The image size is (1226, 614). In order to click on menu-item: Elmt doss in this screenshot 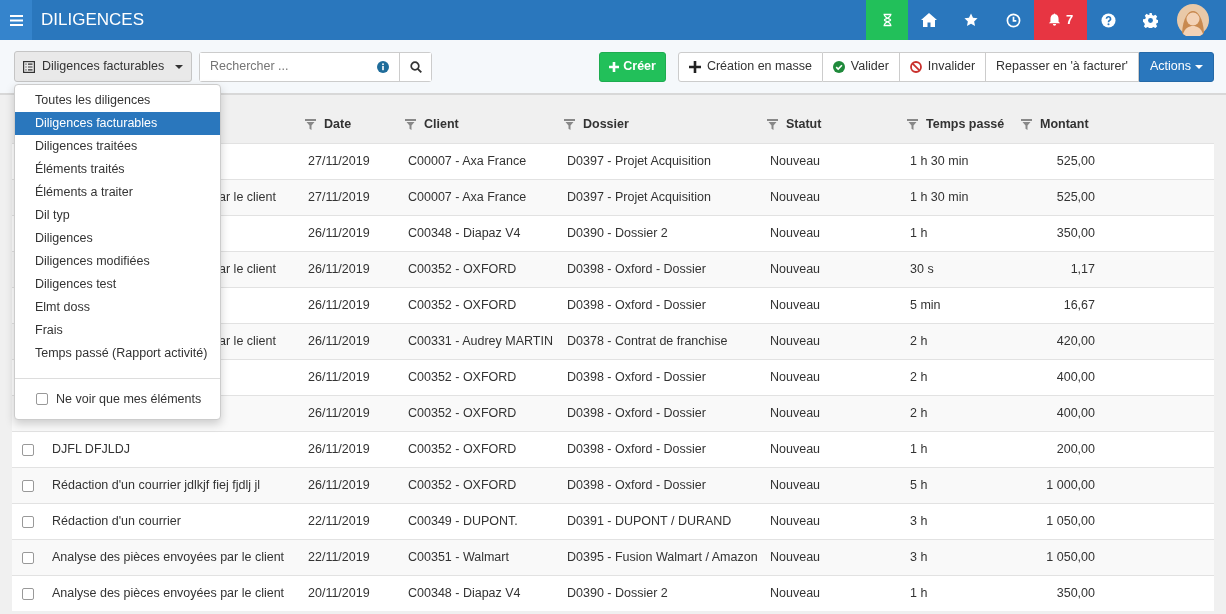, I will do `click(117, 307)`.